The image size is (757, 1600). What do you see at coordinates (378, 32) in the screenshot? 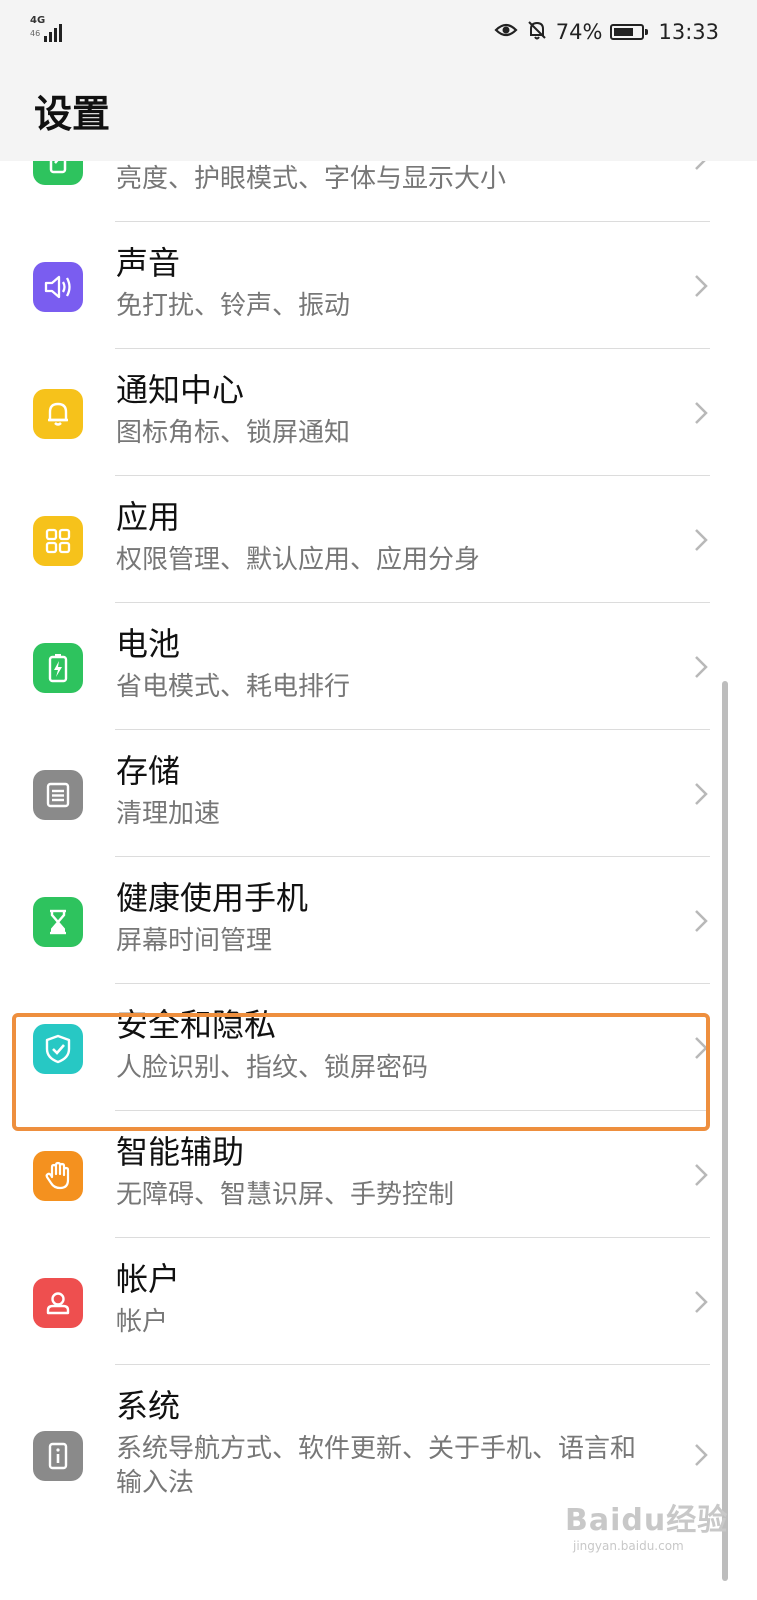
I see `status-bar: 4G 46 74% 13:33` at bounding box center [378, 32].